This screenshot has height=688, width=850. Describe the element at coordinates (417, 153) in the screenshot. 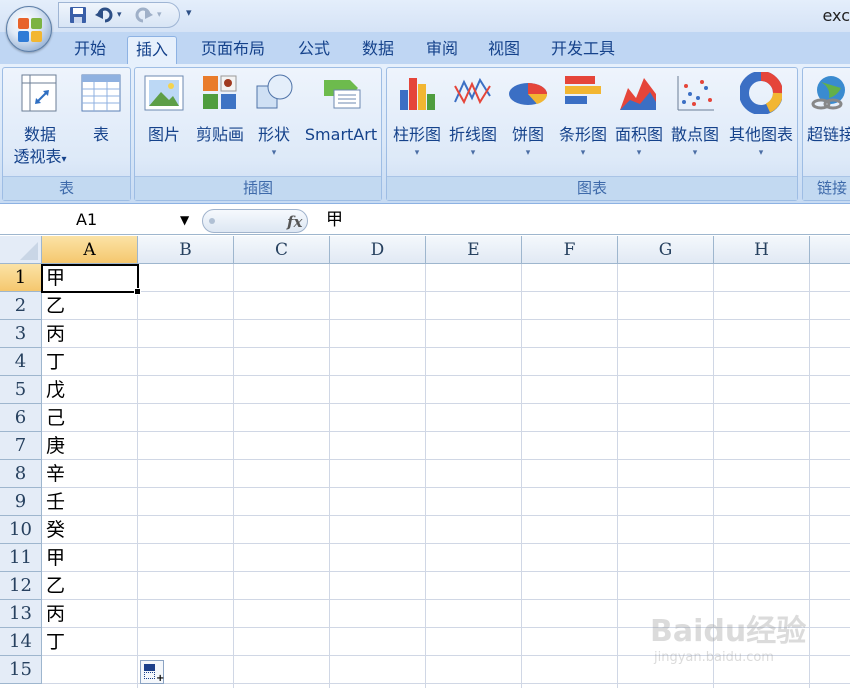

I see `column-chart-dropdown-icon: ▾` at that location.